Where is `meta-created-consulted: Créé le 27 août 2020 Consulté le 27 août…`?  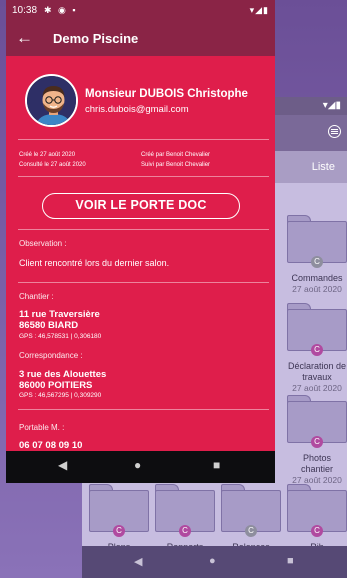
meta-created-consulted: Créé le 27 août 2020 Consulté le 27 août… is located at coordinates (52, 160).